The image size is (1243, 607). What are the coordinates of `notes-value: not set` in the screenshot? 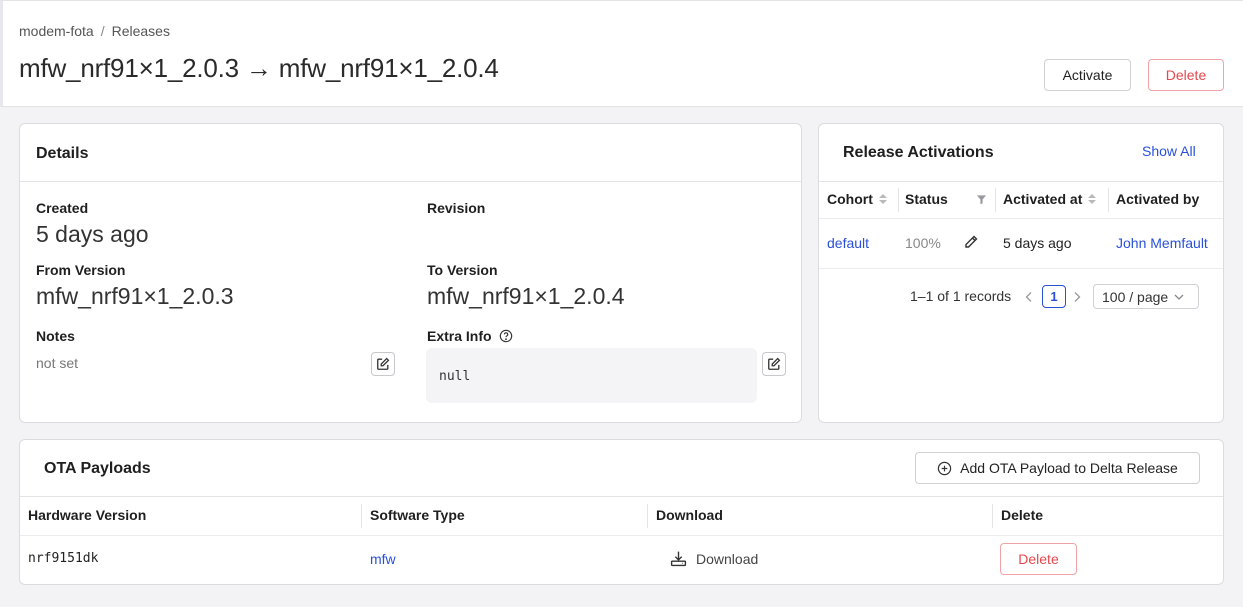 It's located at (57, 363).